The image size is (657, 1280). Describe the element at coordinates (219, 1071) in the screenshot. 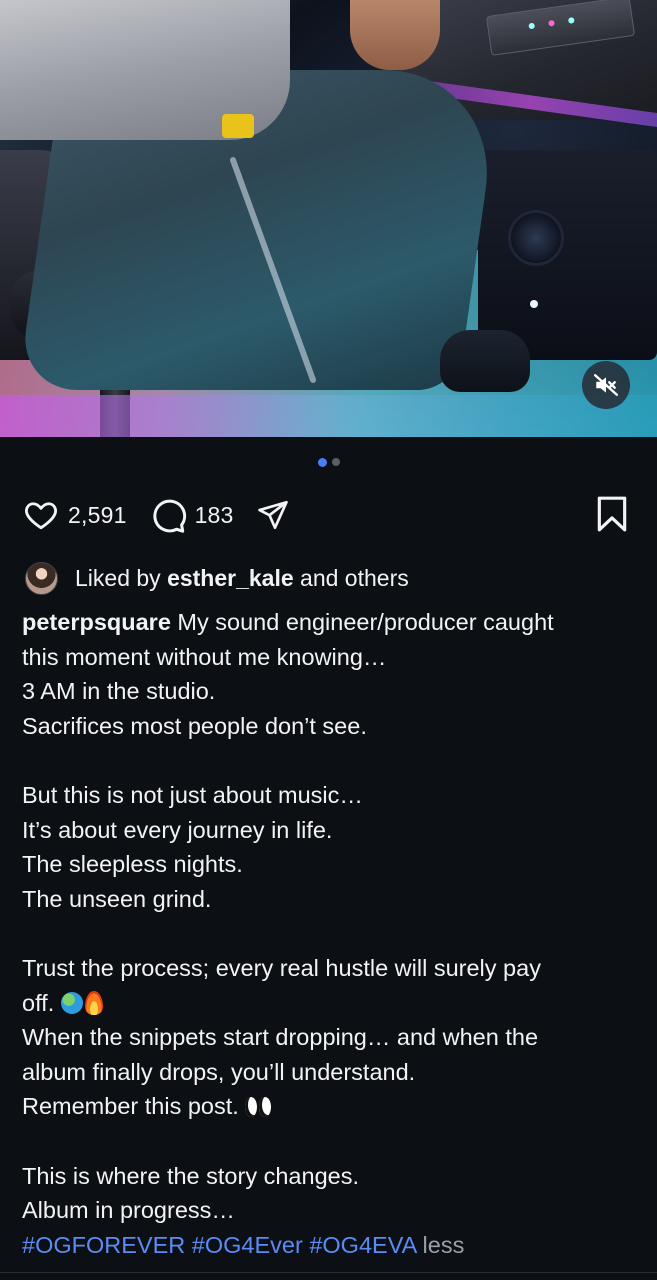

I see `caption-line: album finally drops, you’ll understand.` at that location.